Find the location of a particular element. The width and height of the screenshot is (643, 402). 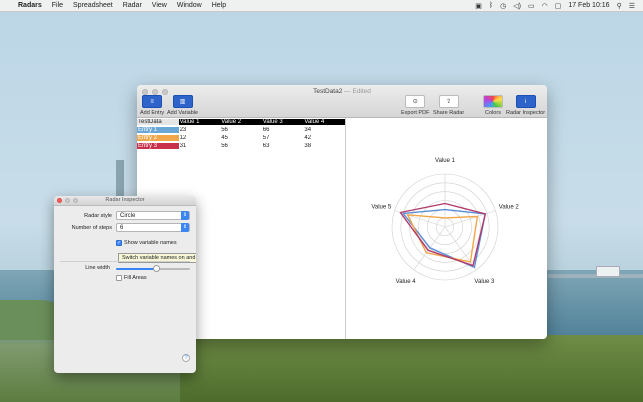

document-name: TestData2 is located at coordinates (328, 91).